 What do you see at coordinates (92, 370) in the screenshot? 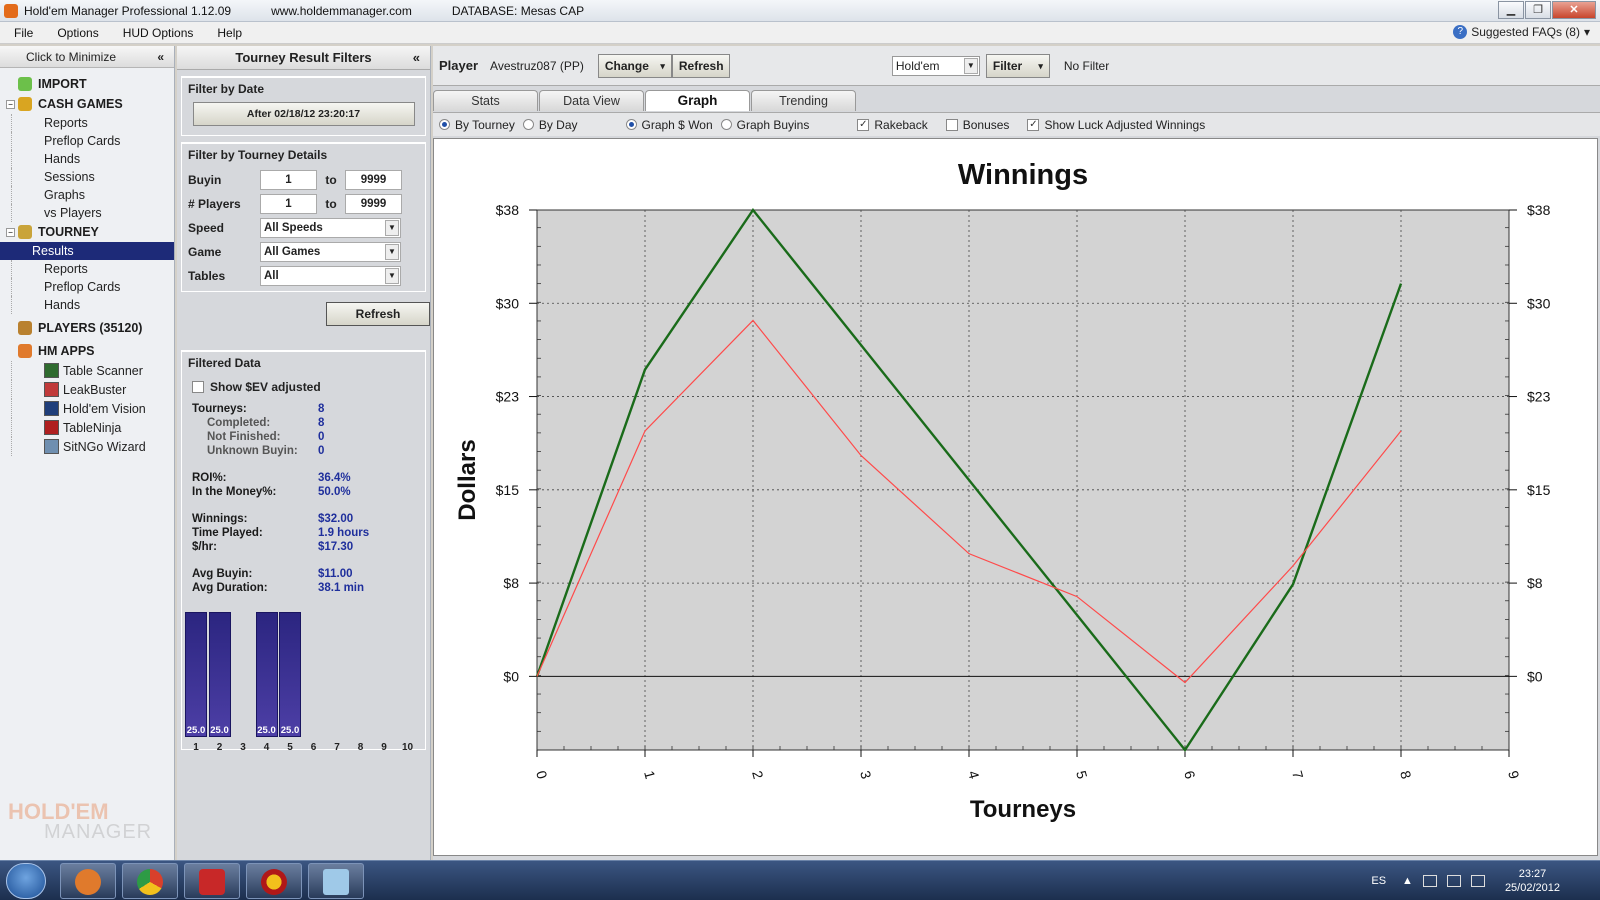
I see `nav-app-table-scanner: Table Scanner` at bounding box center [92, 370].